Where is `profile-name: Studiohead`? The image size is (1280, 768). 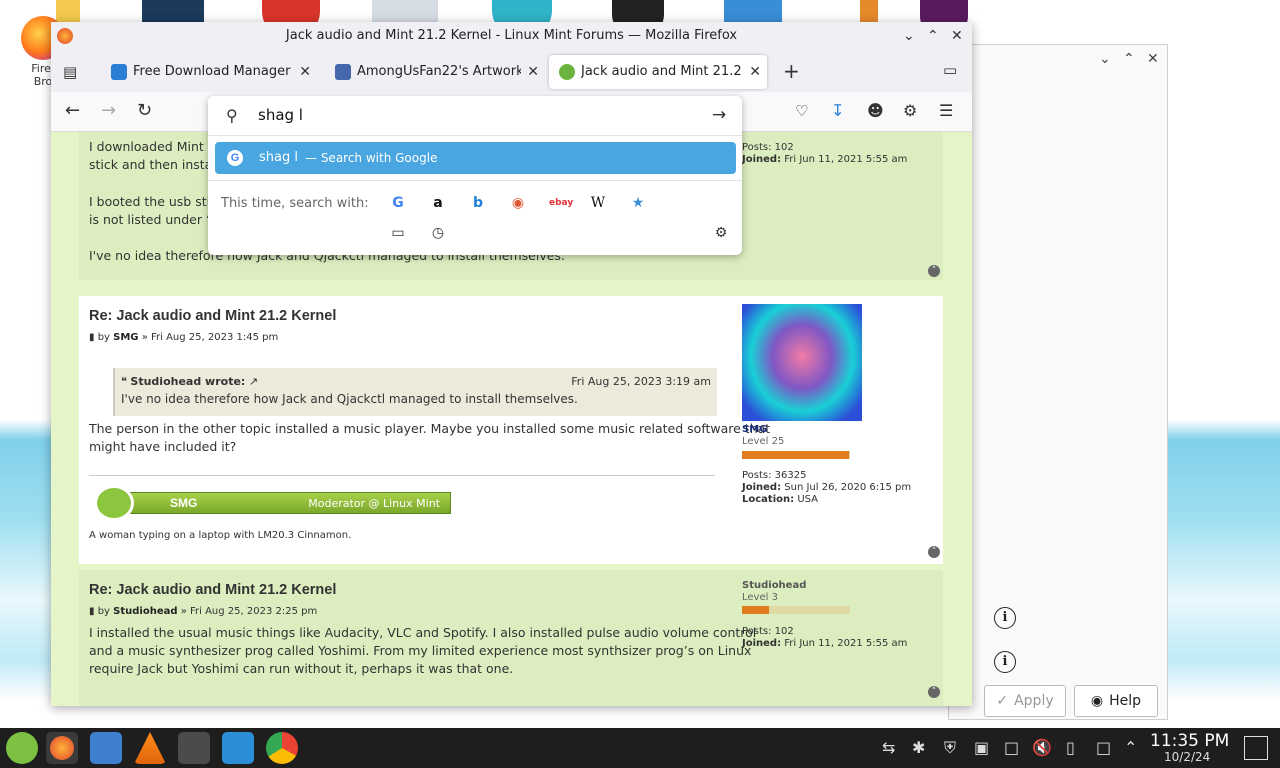
profile-name: Studiohead is located at coordinates (774, 586).